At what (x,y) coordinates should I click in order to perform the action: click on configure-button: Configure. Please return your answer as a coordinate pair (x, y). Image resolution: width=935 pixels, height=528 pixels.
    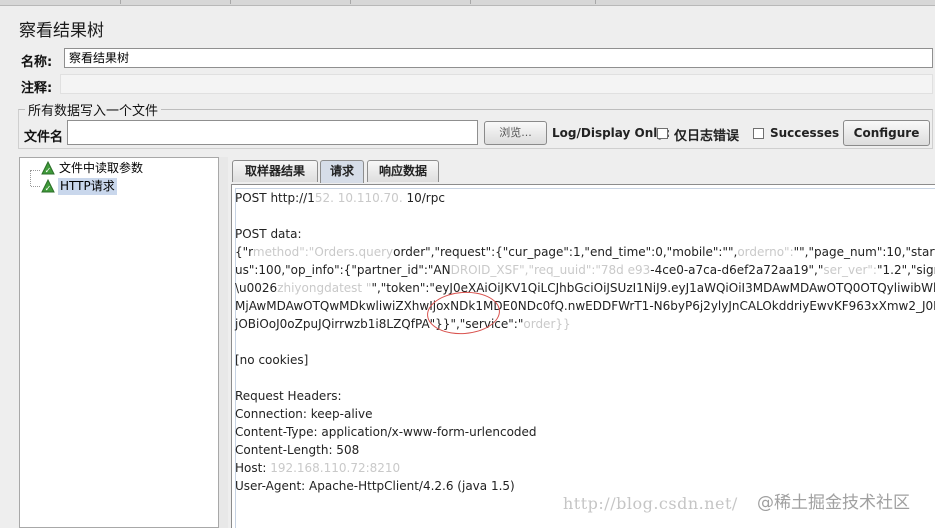
    Looking at the image, I should click on (886, 133).